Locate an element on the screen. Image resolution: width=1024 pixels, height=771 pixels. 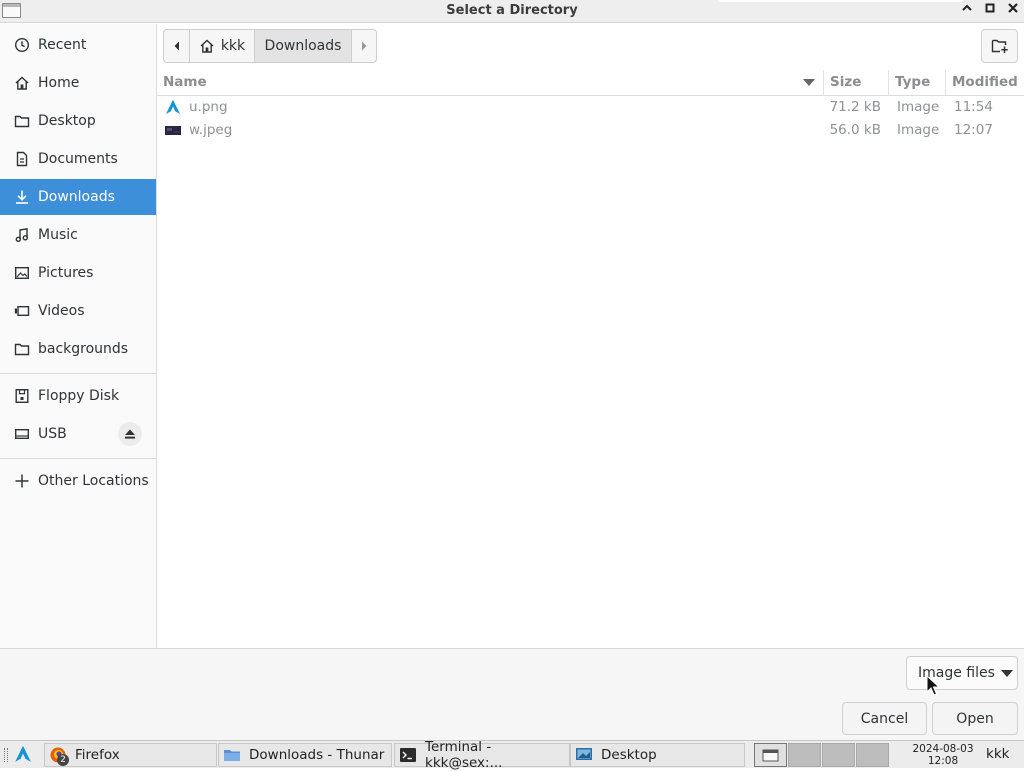
title-bar: Select a Directory is located at coordinates (512, 11).